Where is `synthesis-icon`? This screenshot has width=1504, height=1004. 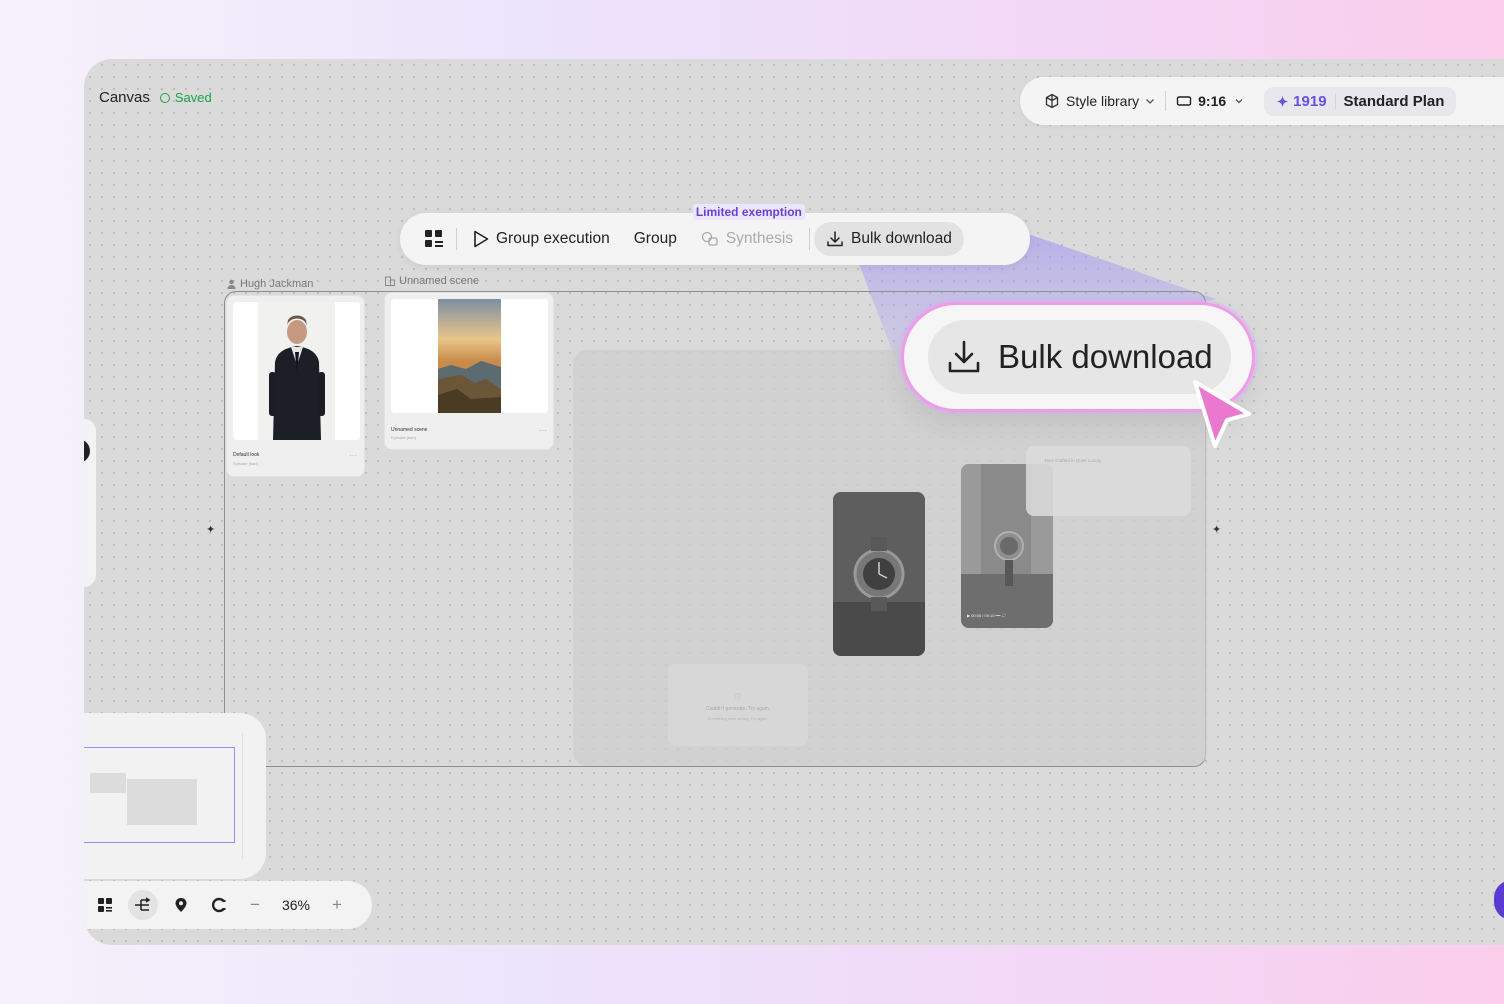
synthesis-icon is located at coordinates (709, 238).